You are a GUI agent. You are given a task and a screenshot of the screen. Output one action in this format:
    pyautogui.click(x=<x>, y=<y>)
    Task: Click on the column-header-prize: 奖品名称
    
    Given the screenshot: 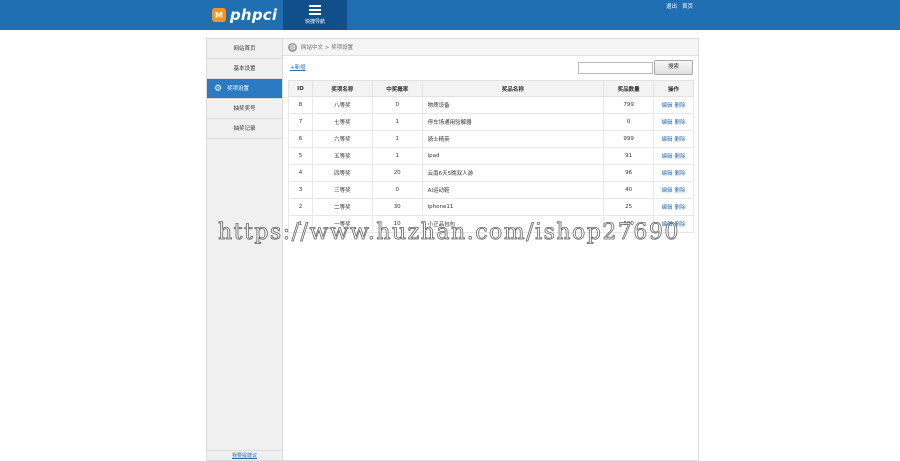 What is the action you would take?
    pyautogui.click(x=513, y=88)
    